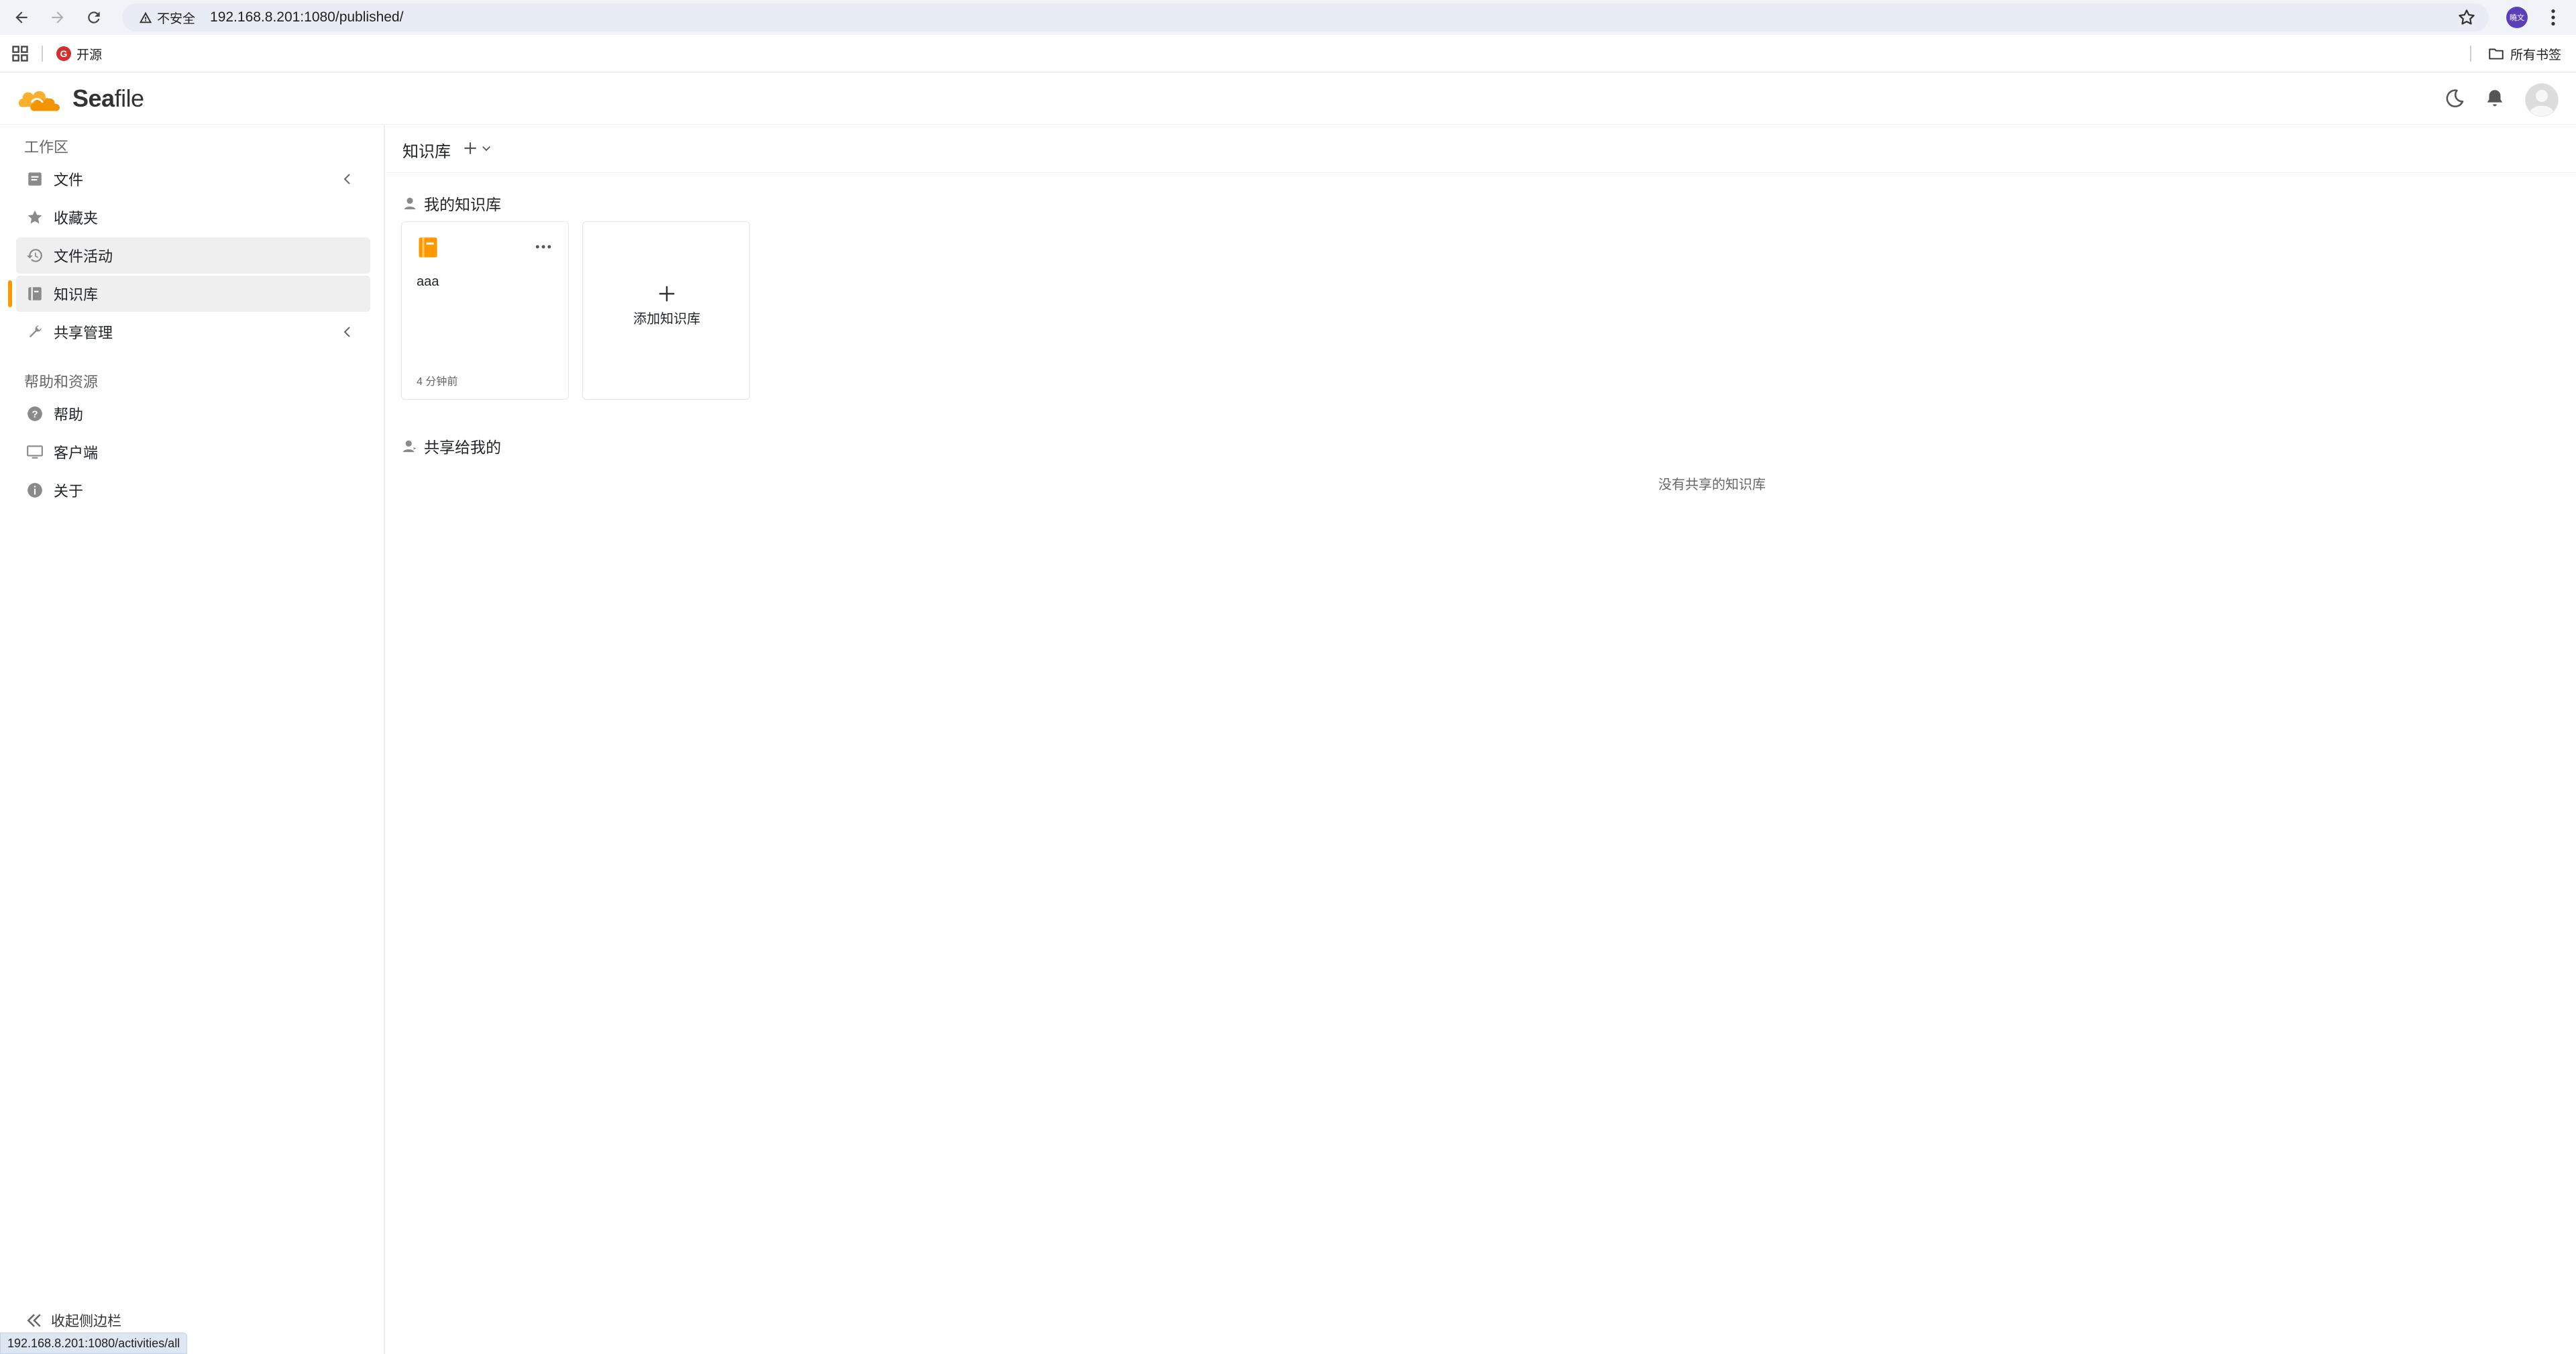 Image resolution: width=2576 pixels, height=1354 pixels. Describe the element at coordinates (410, 203) in the screenshot. I see `user-icon` at that location.